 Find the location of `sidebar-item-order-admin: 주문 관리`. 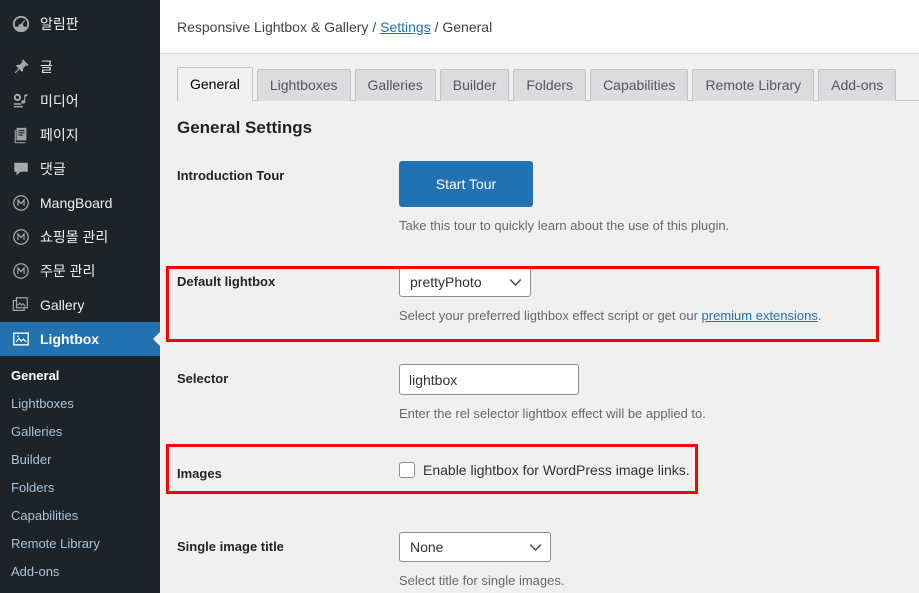

sidebar-item-order-admin: 주문 관리 is located at coordinates (80, 271).